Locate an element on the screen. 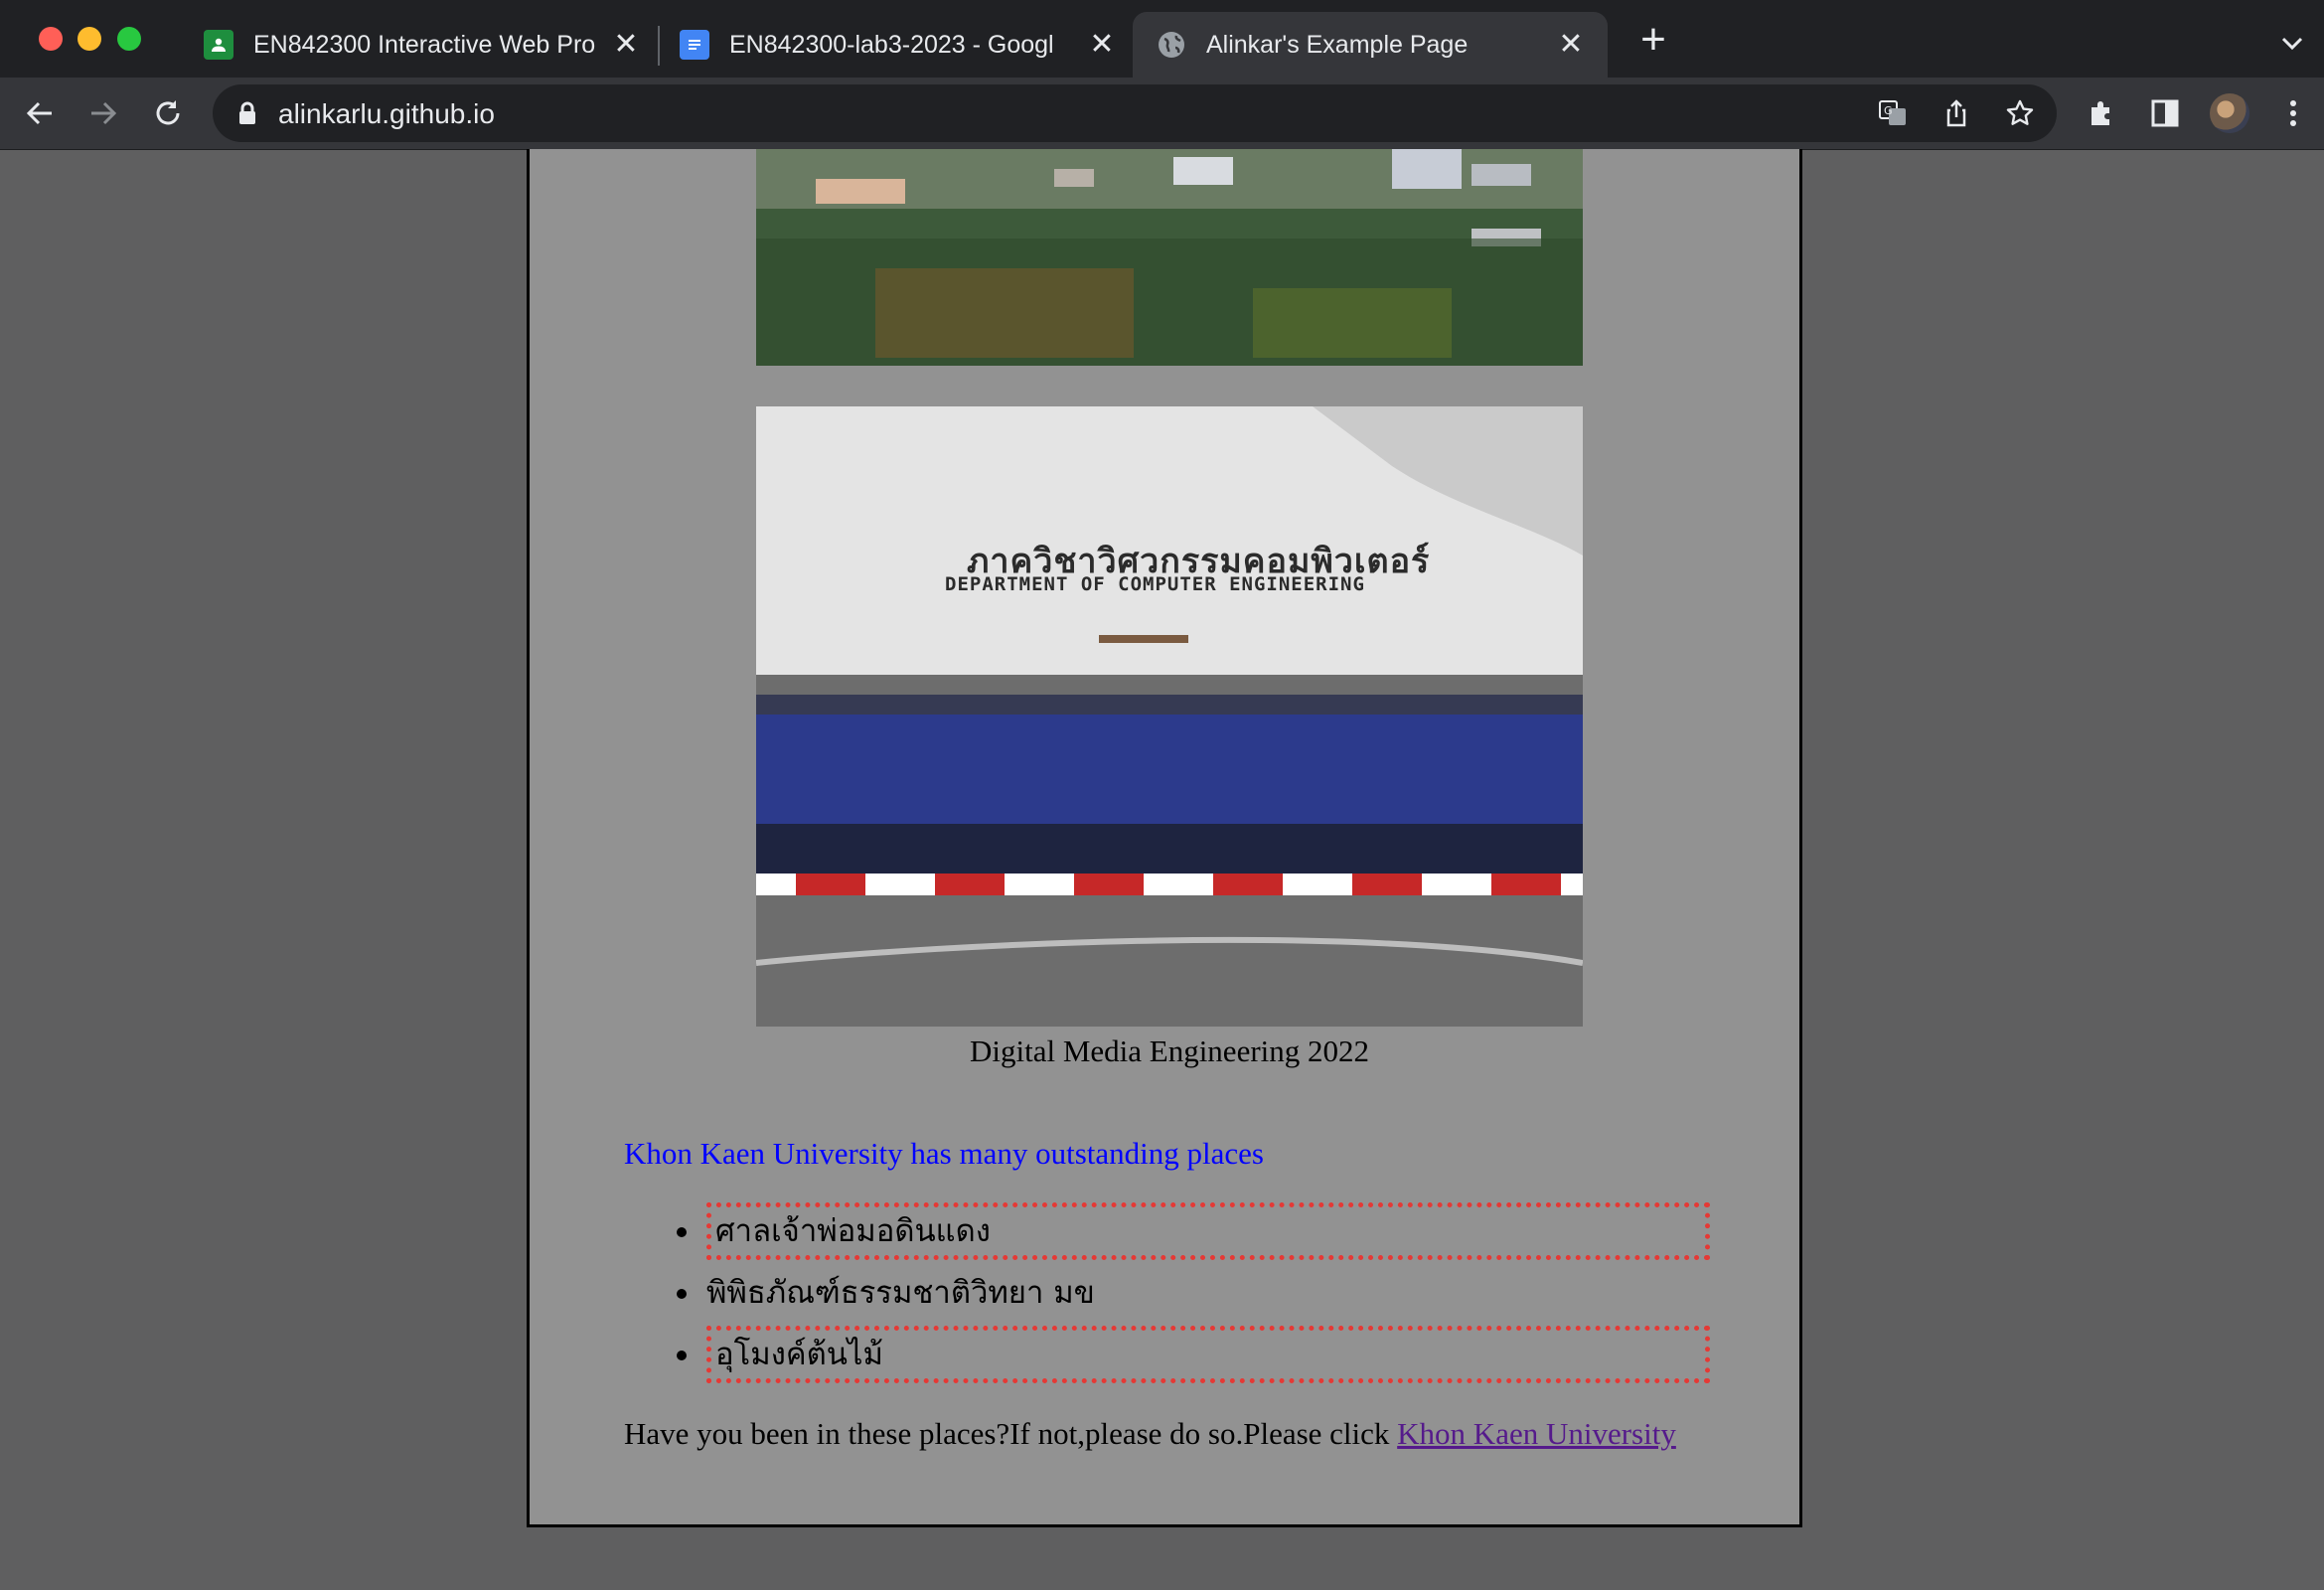 This screenshot has height=1590, width=2324. tab-classroom: EN842300 Interactive Web Pro ✕ is located at coordinates (422, 45).